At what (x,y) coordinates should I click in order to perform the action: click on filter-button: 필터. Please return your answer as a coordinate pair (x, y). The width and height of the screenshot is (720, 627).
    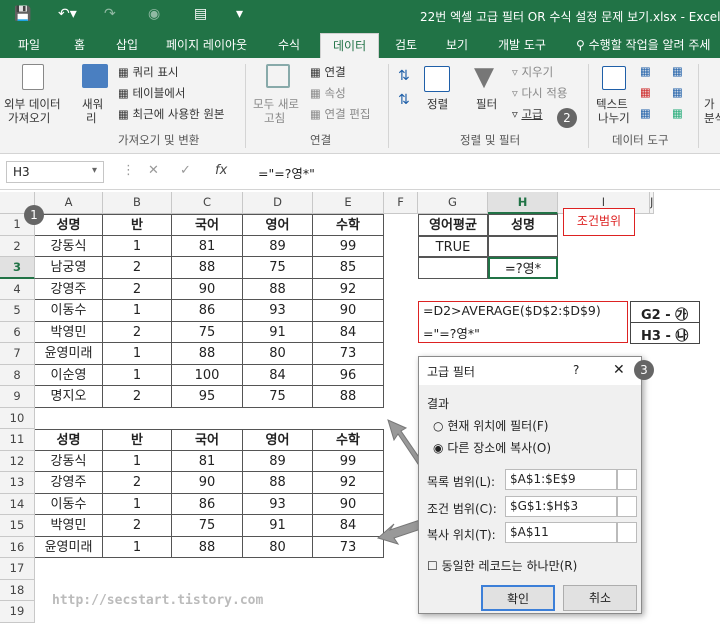
    Looking at the image, I should click on (486, 104).